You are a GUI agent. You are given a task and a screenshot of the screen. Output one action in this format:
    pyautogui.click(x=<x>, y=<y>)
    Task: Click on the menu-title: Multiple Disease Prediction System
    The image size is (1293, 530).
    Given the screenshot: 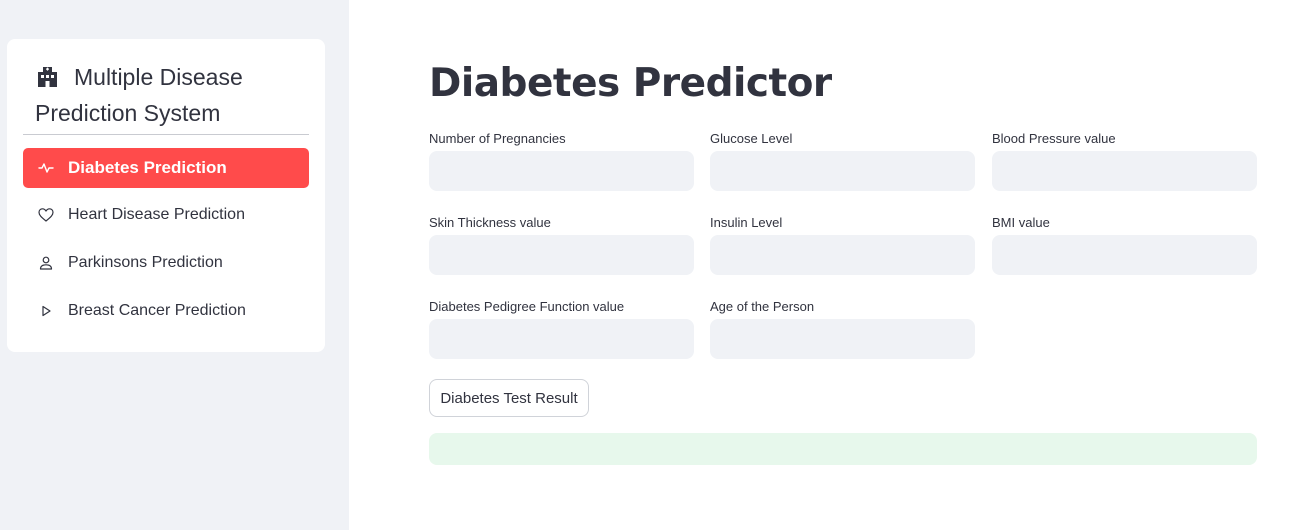 What is the action you would take?
    pyautogui.click(x=165, y=95)
    